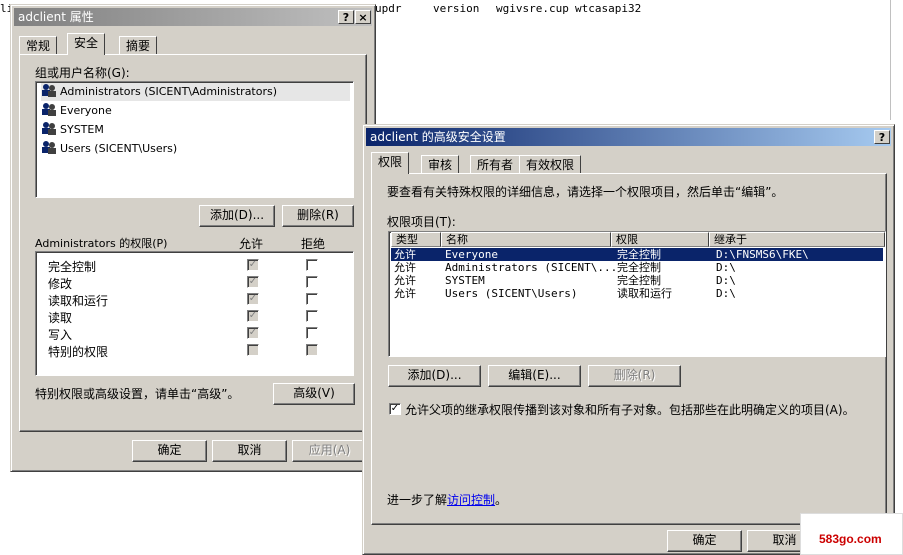 Image resolution: width=903 pixels, height=555 pixels. I want to click on user-item-administrators: Administrators (SICENT\Administrators), so click(195, 92).